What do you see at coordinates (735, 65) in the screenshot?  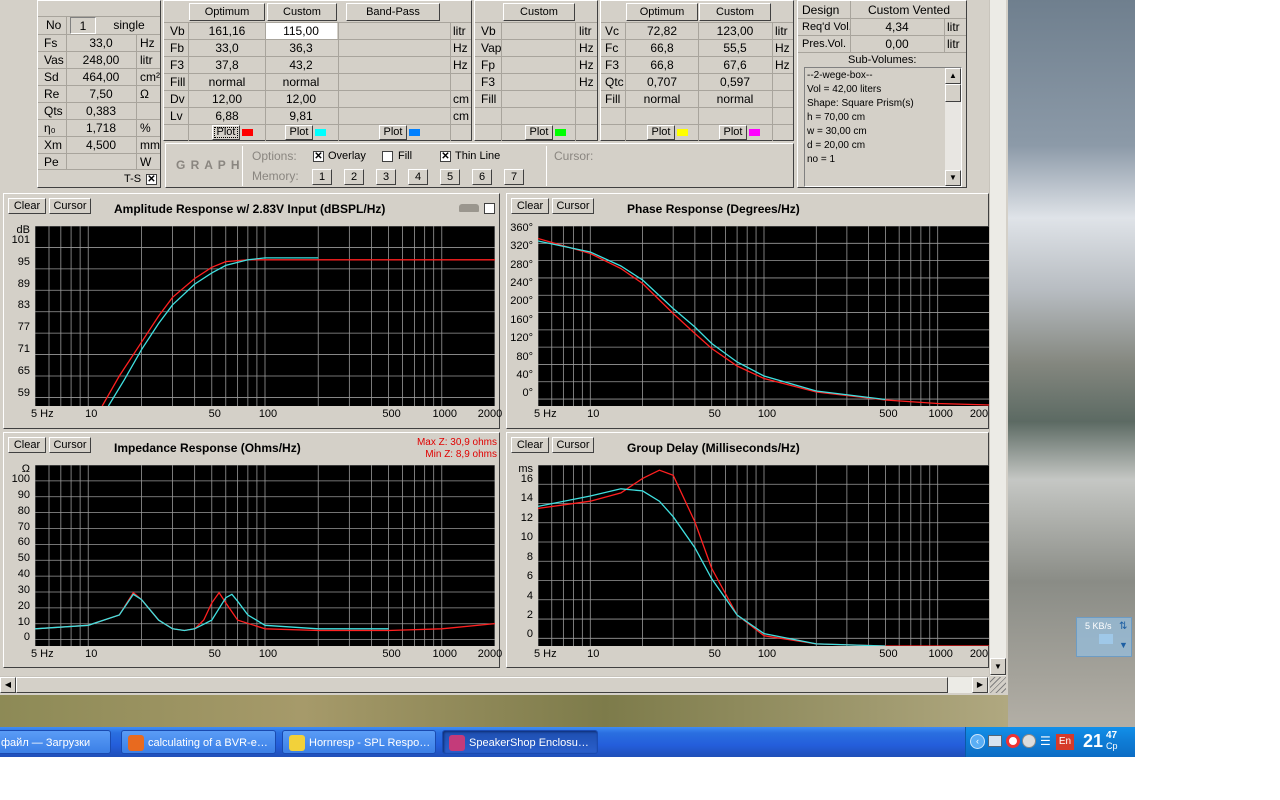 I see `closed-custom-value: 67,6` at bounding box center [735, 65].